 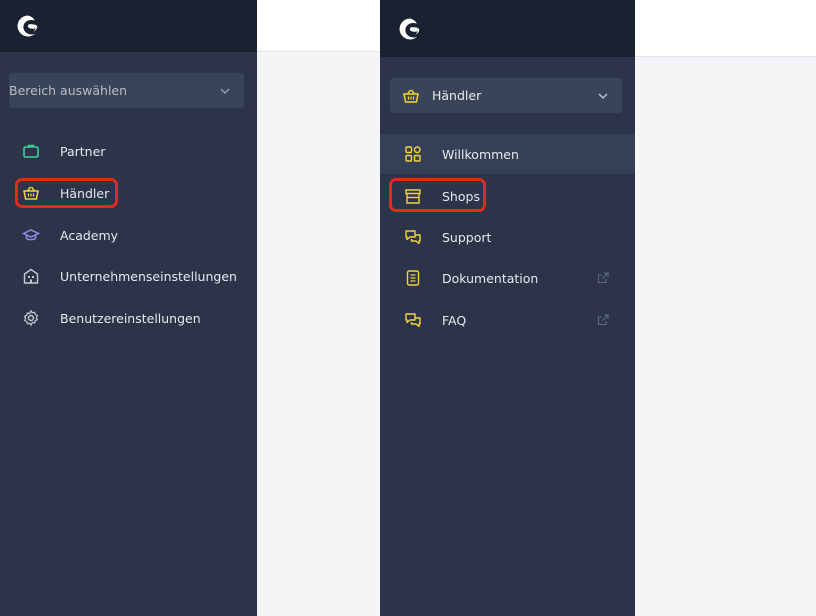 I want to click on nav-item-willkommen: Willkommen, so click(x=507, y=154).